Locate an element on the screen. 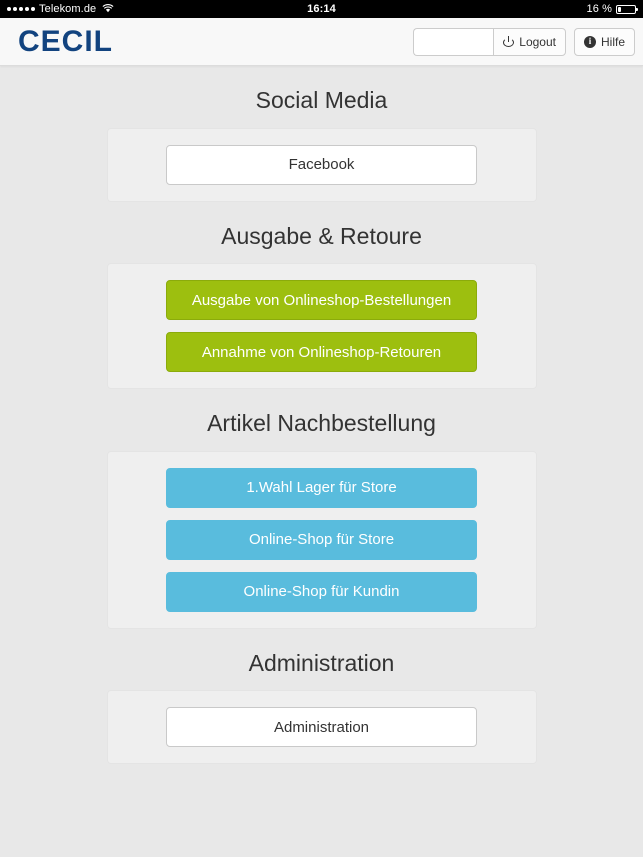  annahme-onlineshop-retouren-button: Annahme von Onlineshop-Retouren is located at coordinates (321, 352).